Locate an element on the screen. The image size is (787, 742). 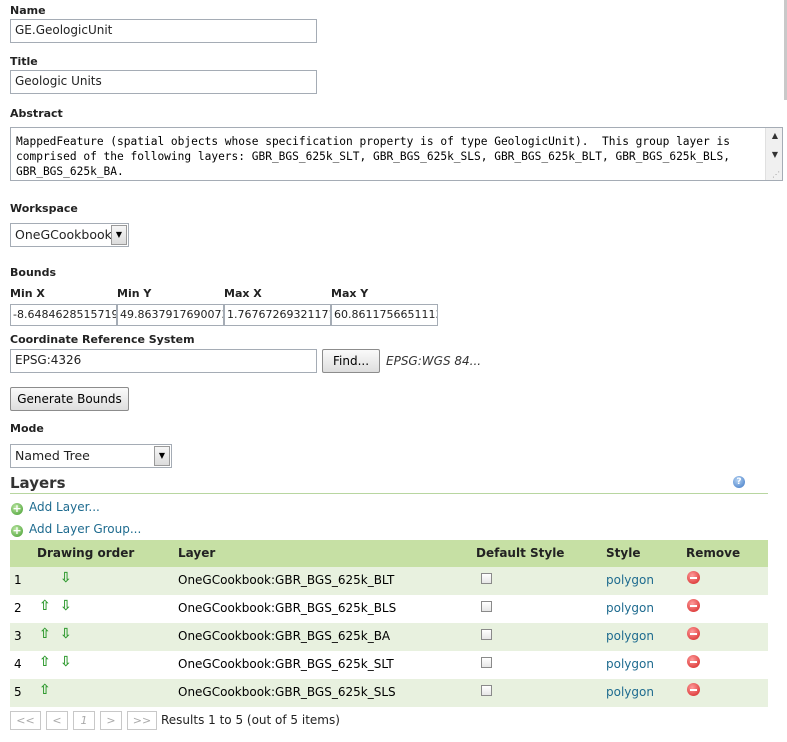
minx-label: Min X is located at coordinates (27, 293).